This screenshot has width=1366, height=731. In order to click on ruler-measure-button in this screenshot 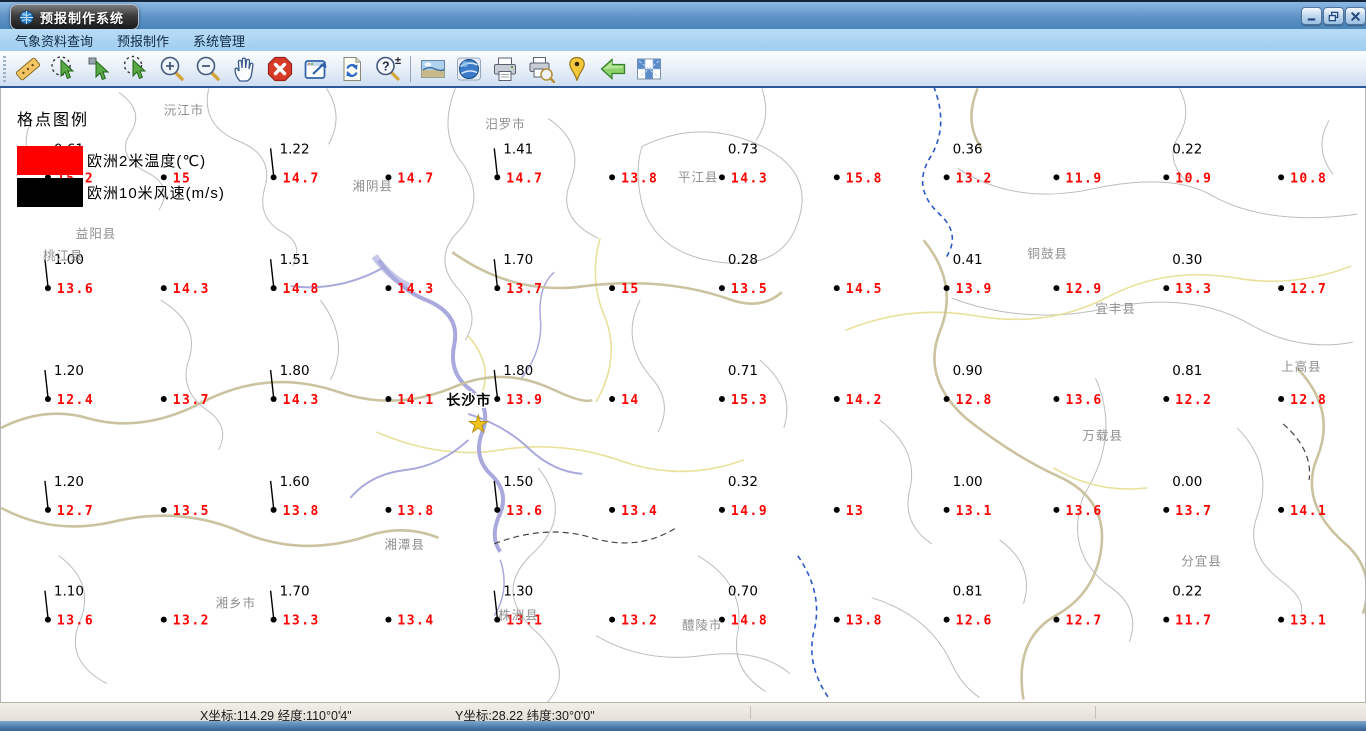, I will do `click(28, 69)`.